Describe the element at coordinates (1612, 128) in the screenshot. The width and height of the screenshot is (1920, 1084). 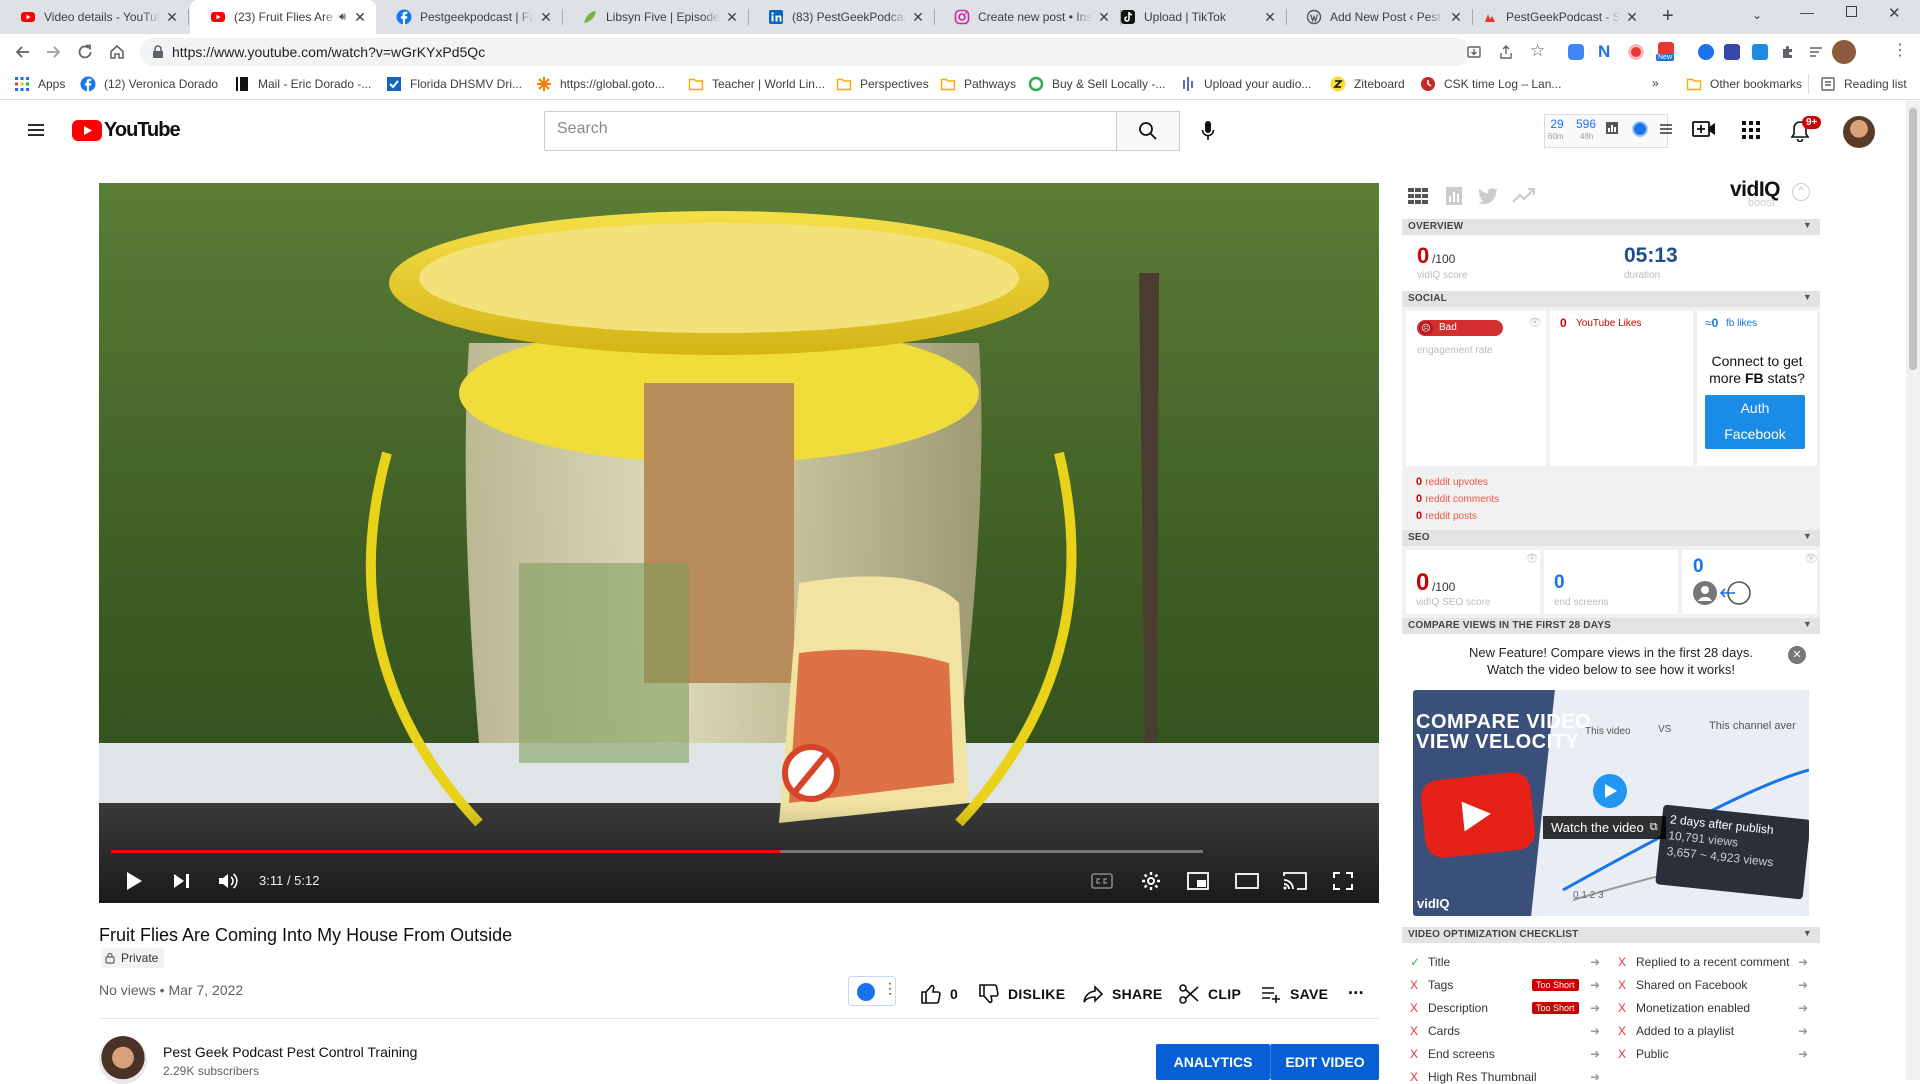
I see `bar-chart-icon` at that location.